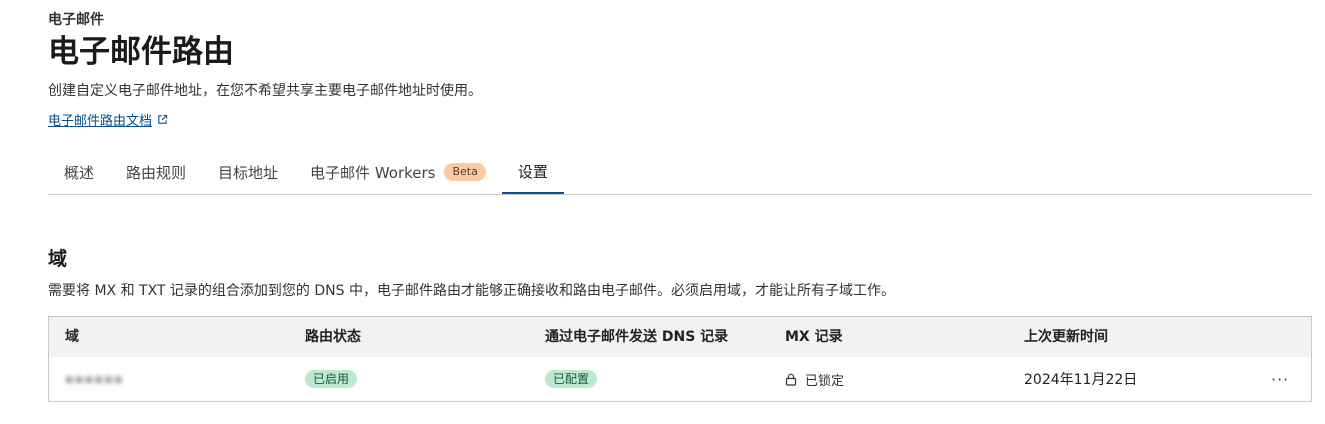  I want to click on mx-locked: 已锁定, so click(814, 379).